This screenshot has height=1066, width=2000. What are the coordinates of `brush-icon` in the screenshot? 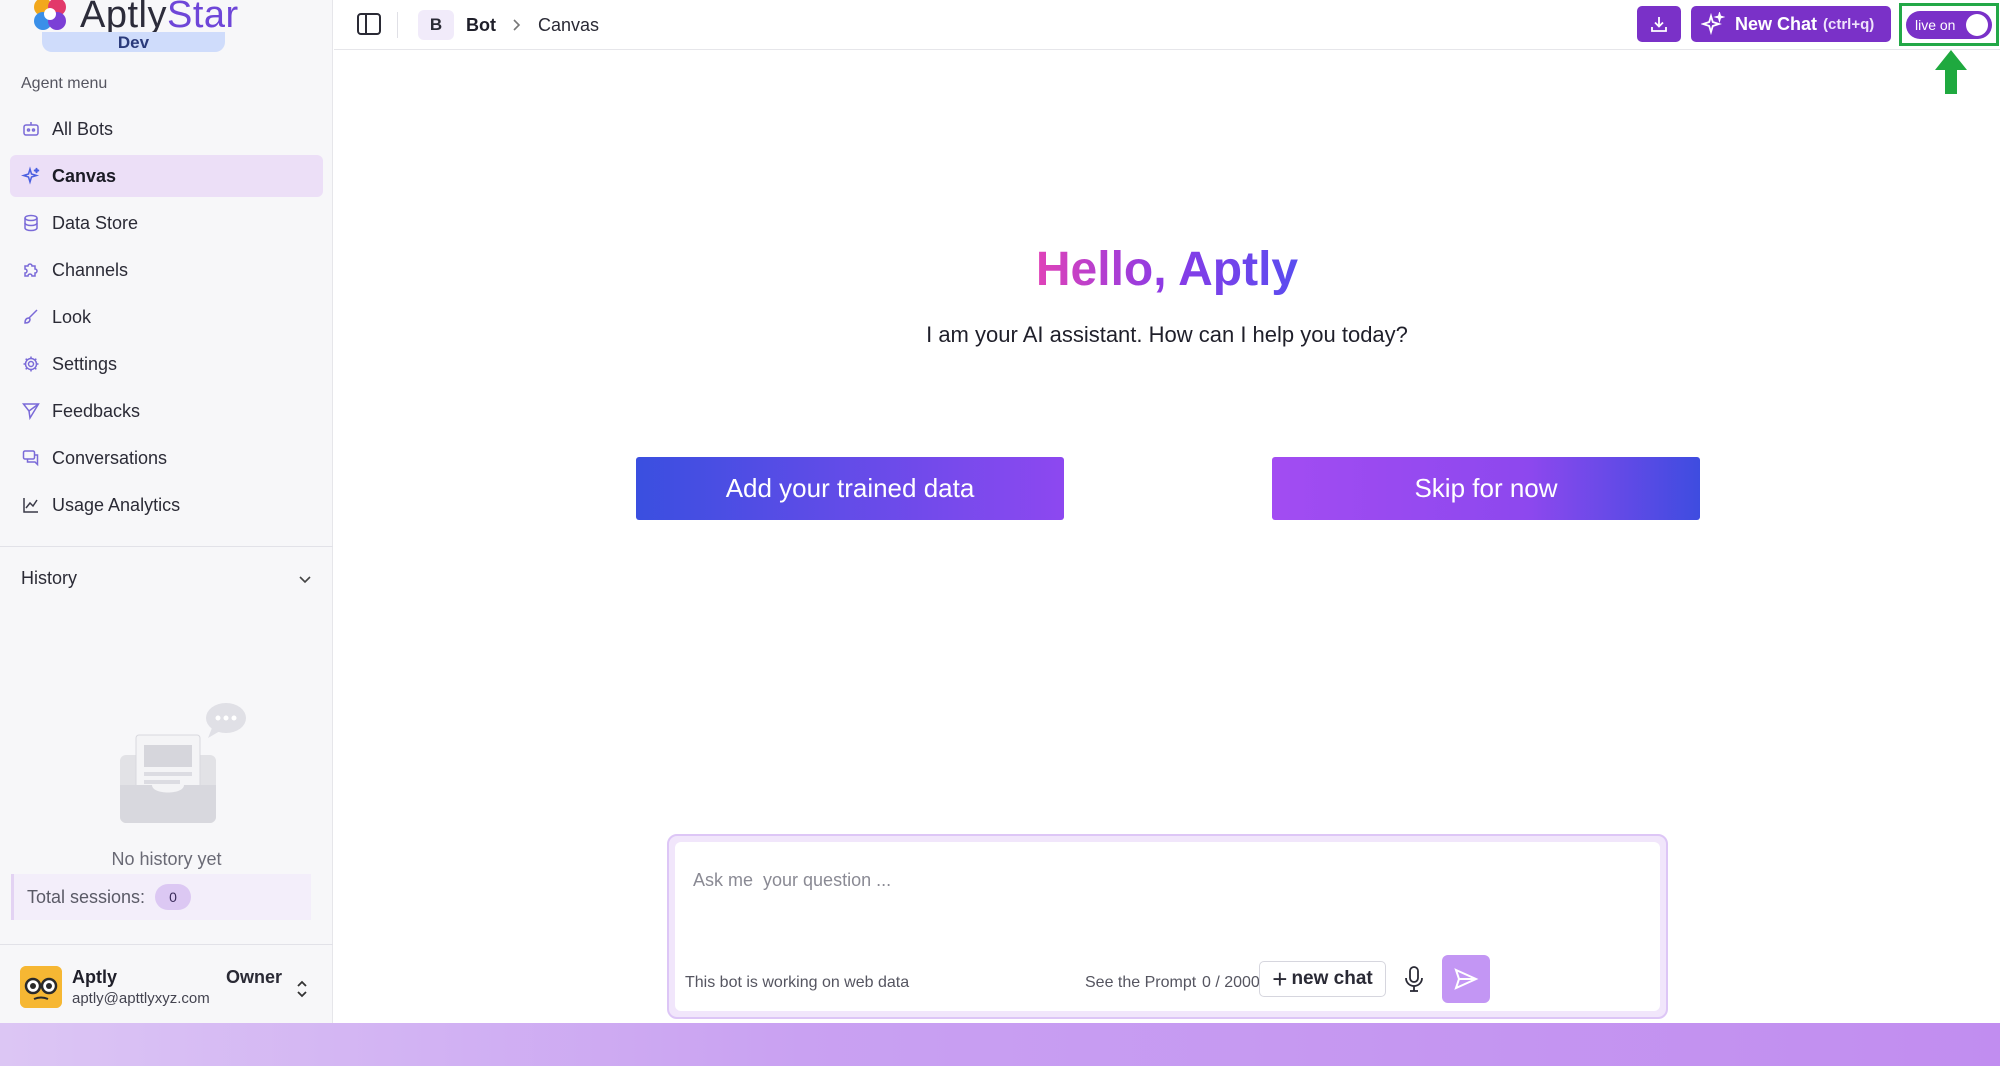 It's located at (31, 316).